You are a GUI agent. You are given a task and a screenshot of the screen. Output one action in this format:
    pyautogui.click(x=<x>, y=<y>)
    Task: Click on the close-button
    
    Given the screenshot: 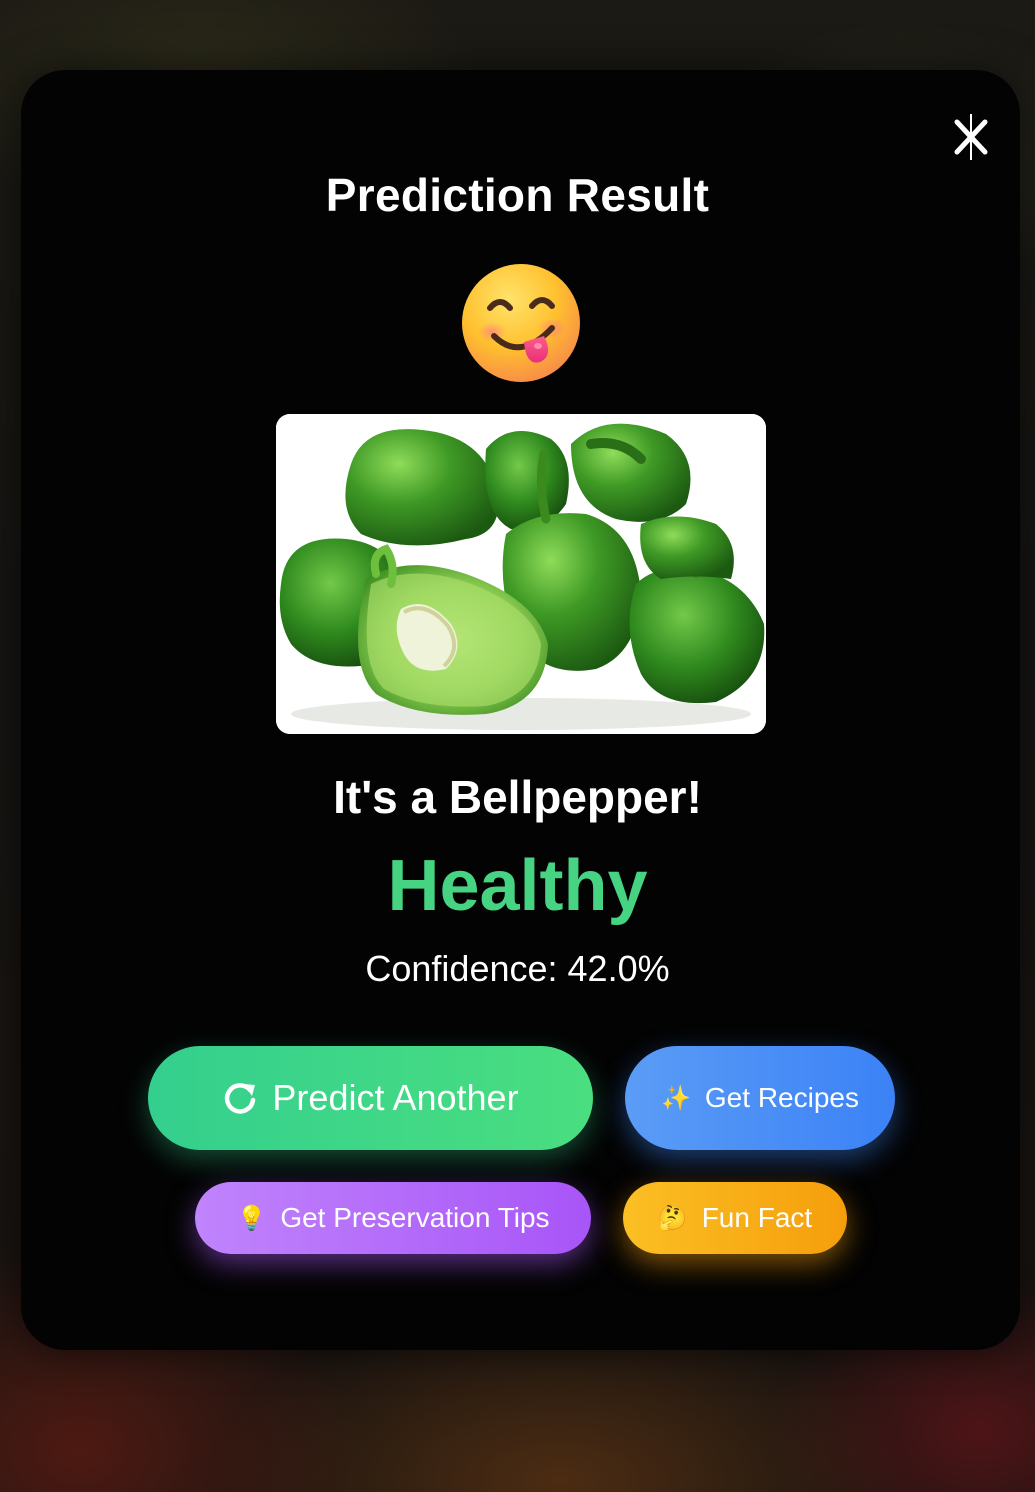 What is the action you would take?
    pyautogui.click(x=971, y=137)
    